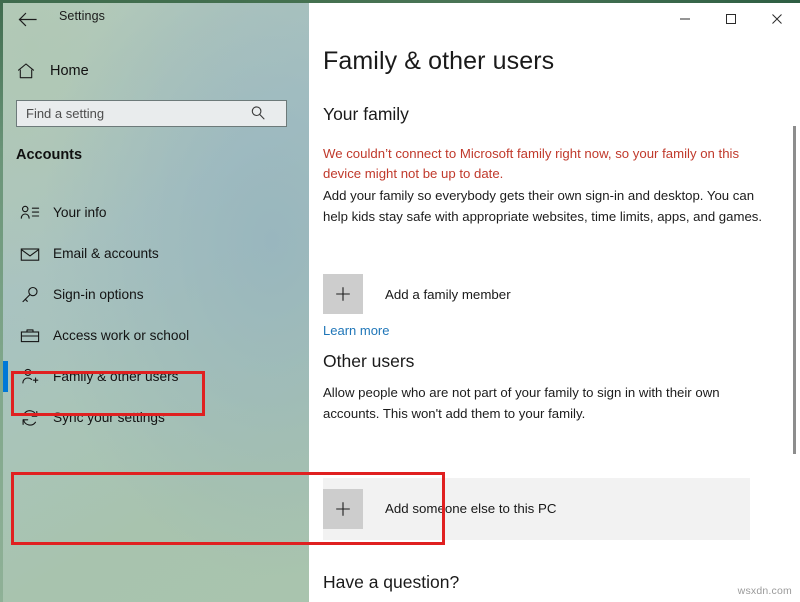 The image size is (800, 602). I want to click on sidebar-item-sync-your-settings: Sync your settings, so click(154, 417).